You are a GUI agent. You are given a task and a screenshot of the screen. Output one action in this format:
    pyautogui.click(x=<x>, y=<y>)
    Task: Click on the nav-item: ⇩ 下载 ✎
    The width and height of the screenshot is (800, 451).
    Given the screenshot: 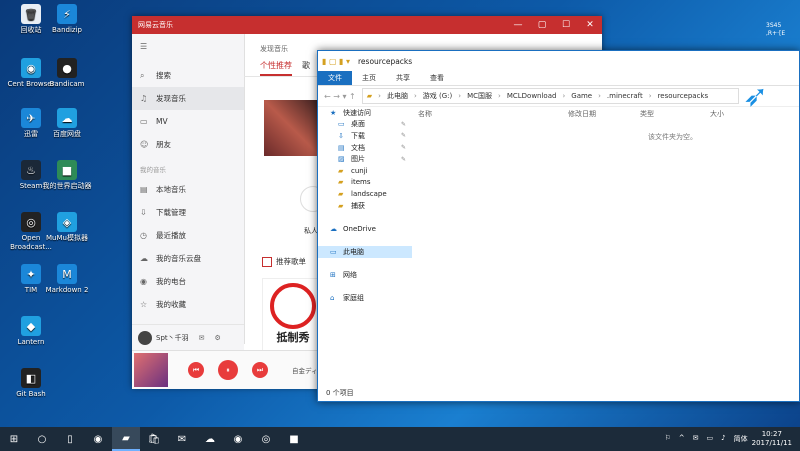 What is the action you would take?
    pyautogui.click(x=365, y=136)
    